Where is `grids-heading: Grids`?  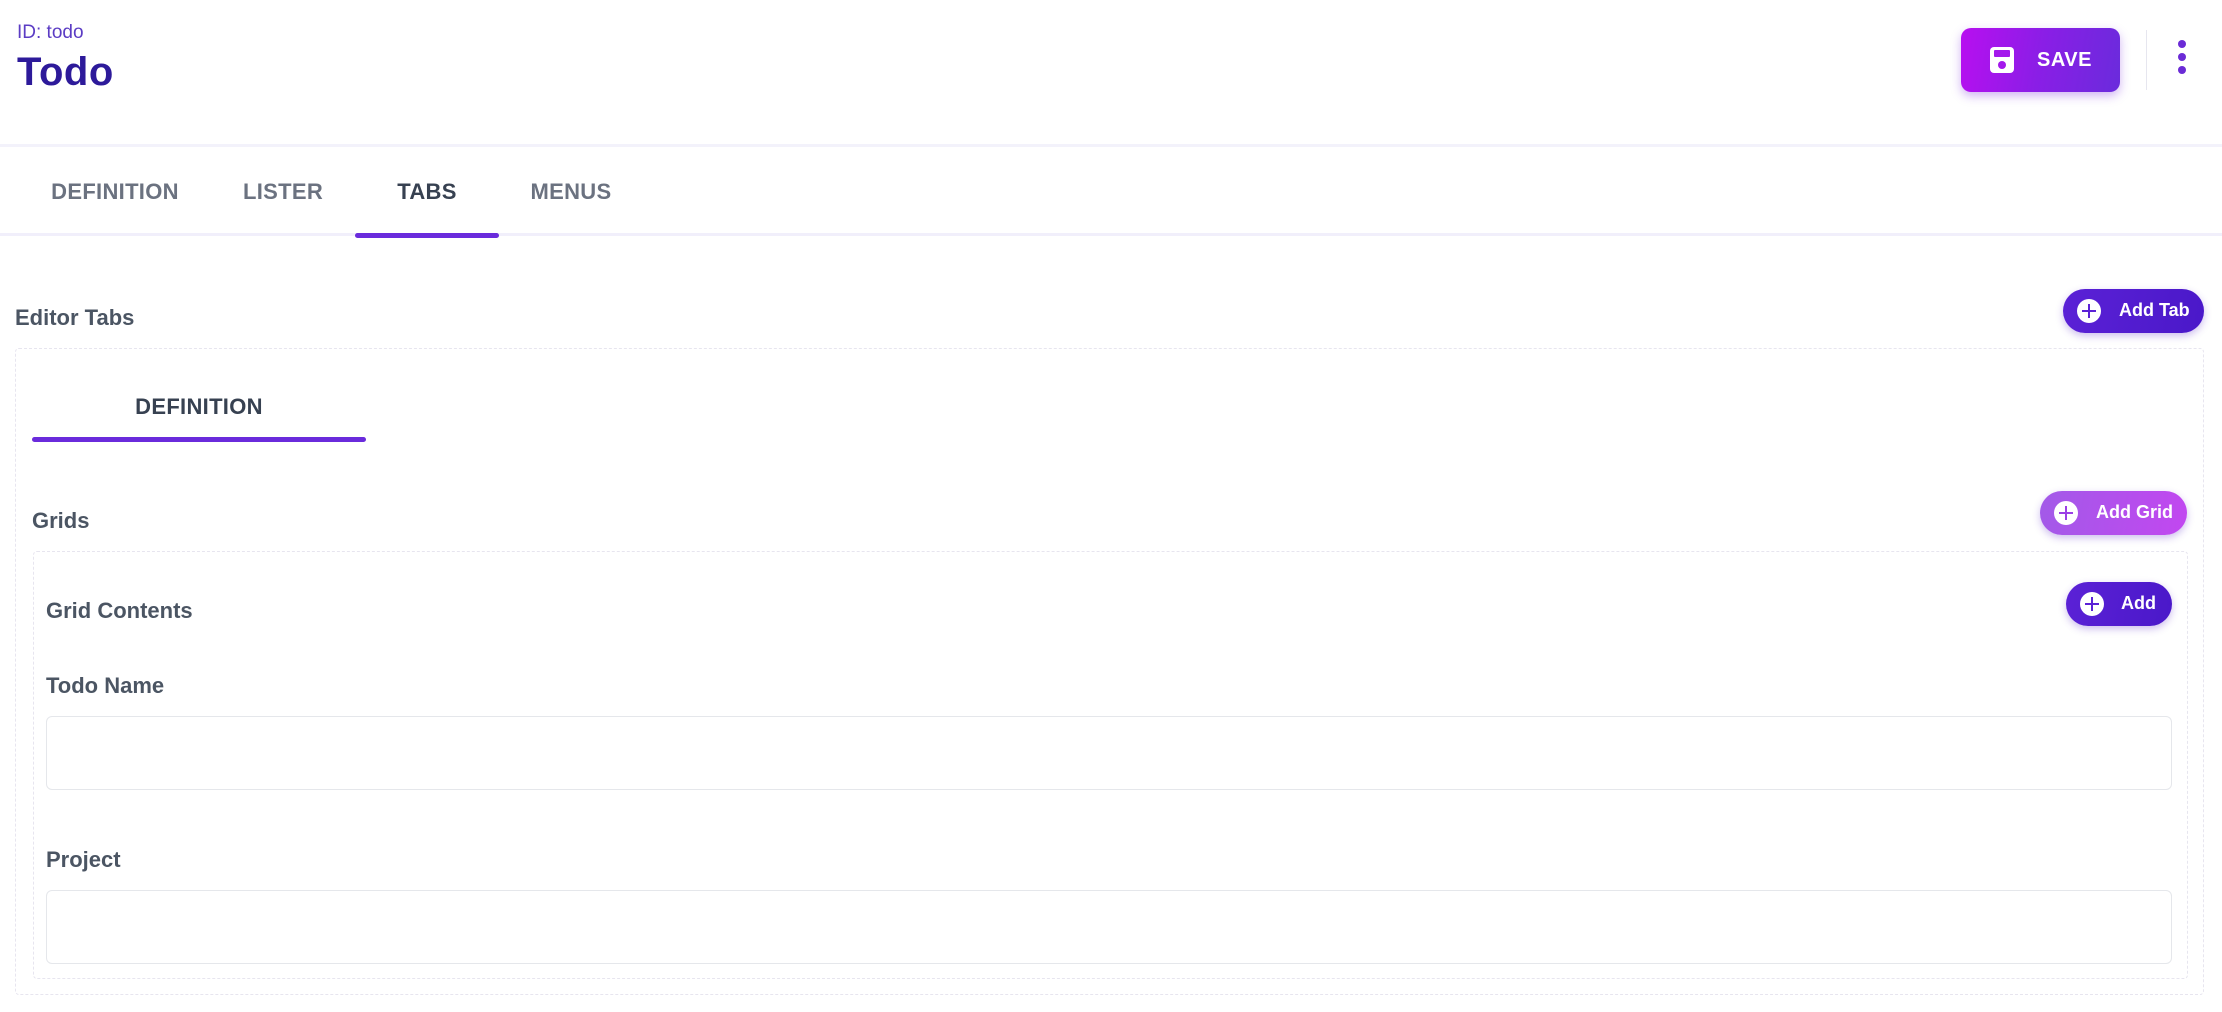
grids-heading: Grids is located at coordinates (61, 520).